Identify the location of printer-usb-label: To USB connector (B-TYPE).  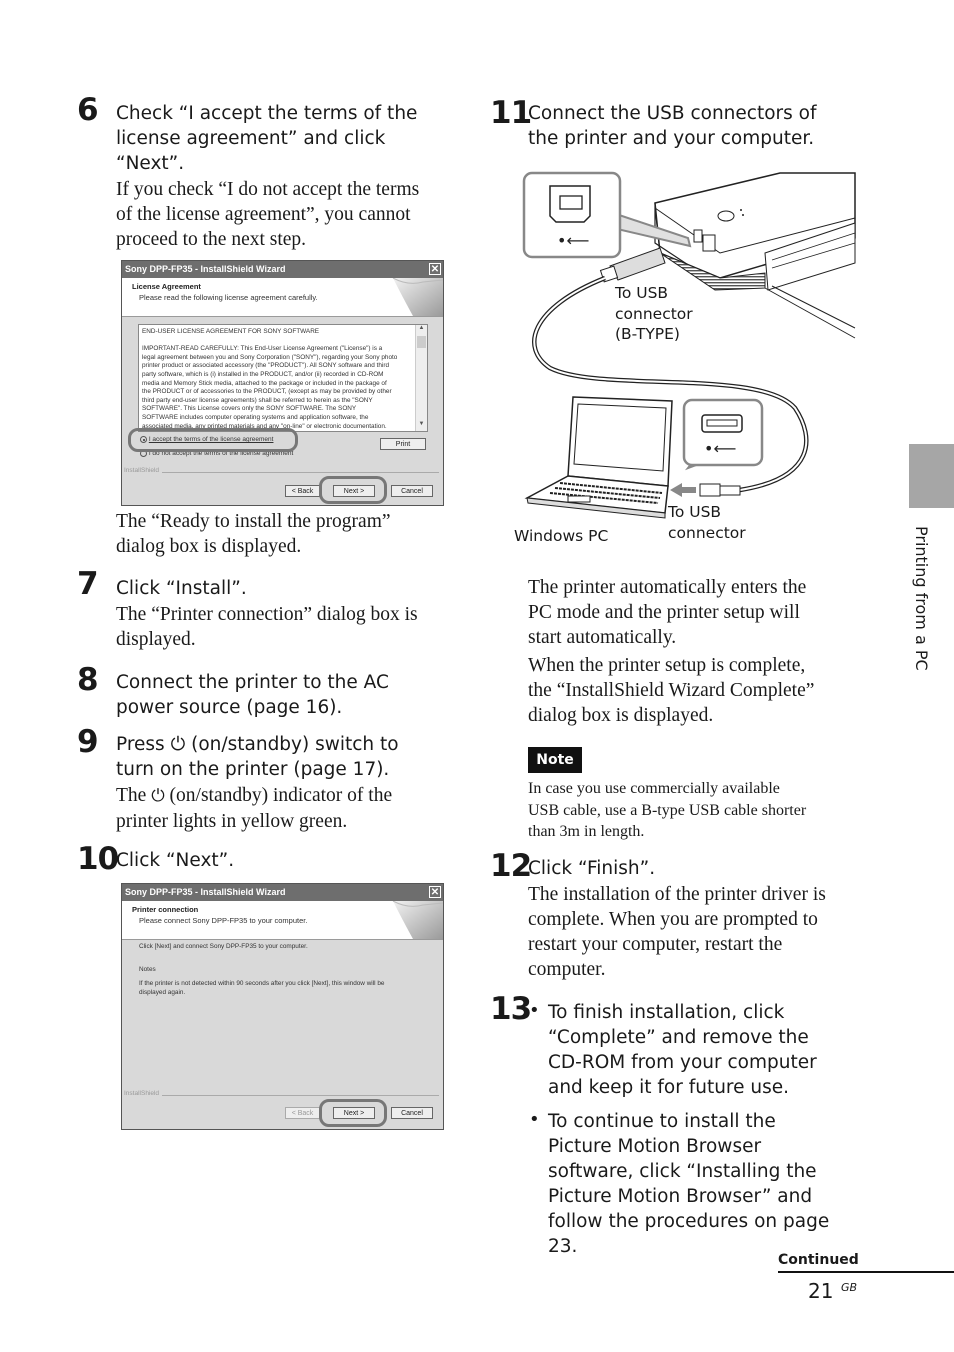
(654, 314).